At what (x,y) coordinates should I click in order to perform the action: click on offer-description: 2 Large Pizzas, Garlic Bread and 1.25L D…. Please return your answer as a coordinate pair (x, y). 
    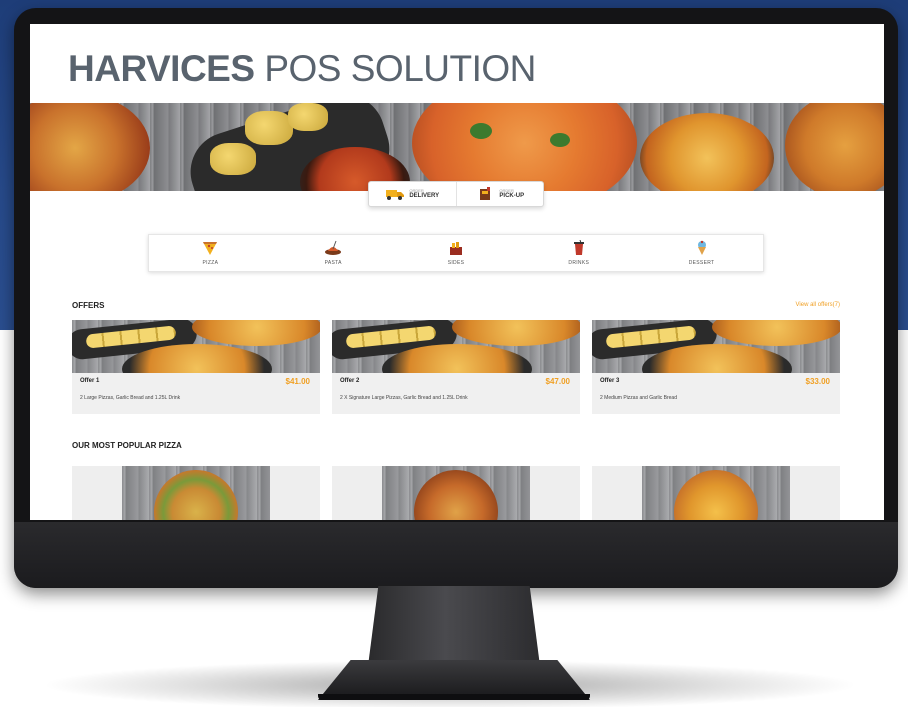
    Looking at the image, I should click on (130, 398).